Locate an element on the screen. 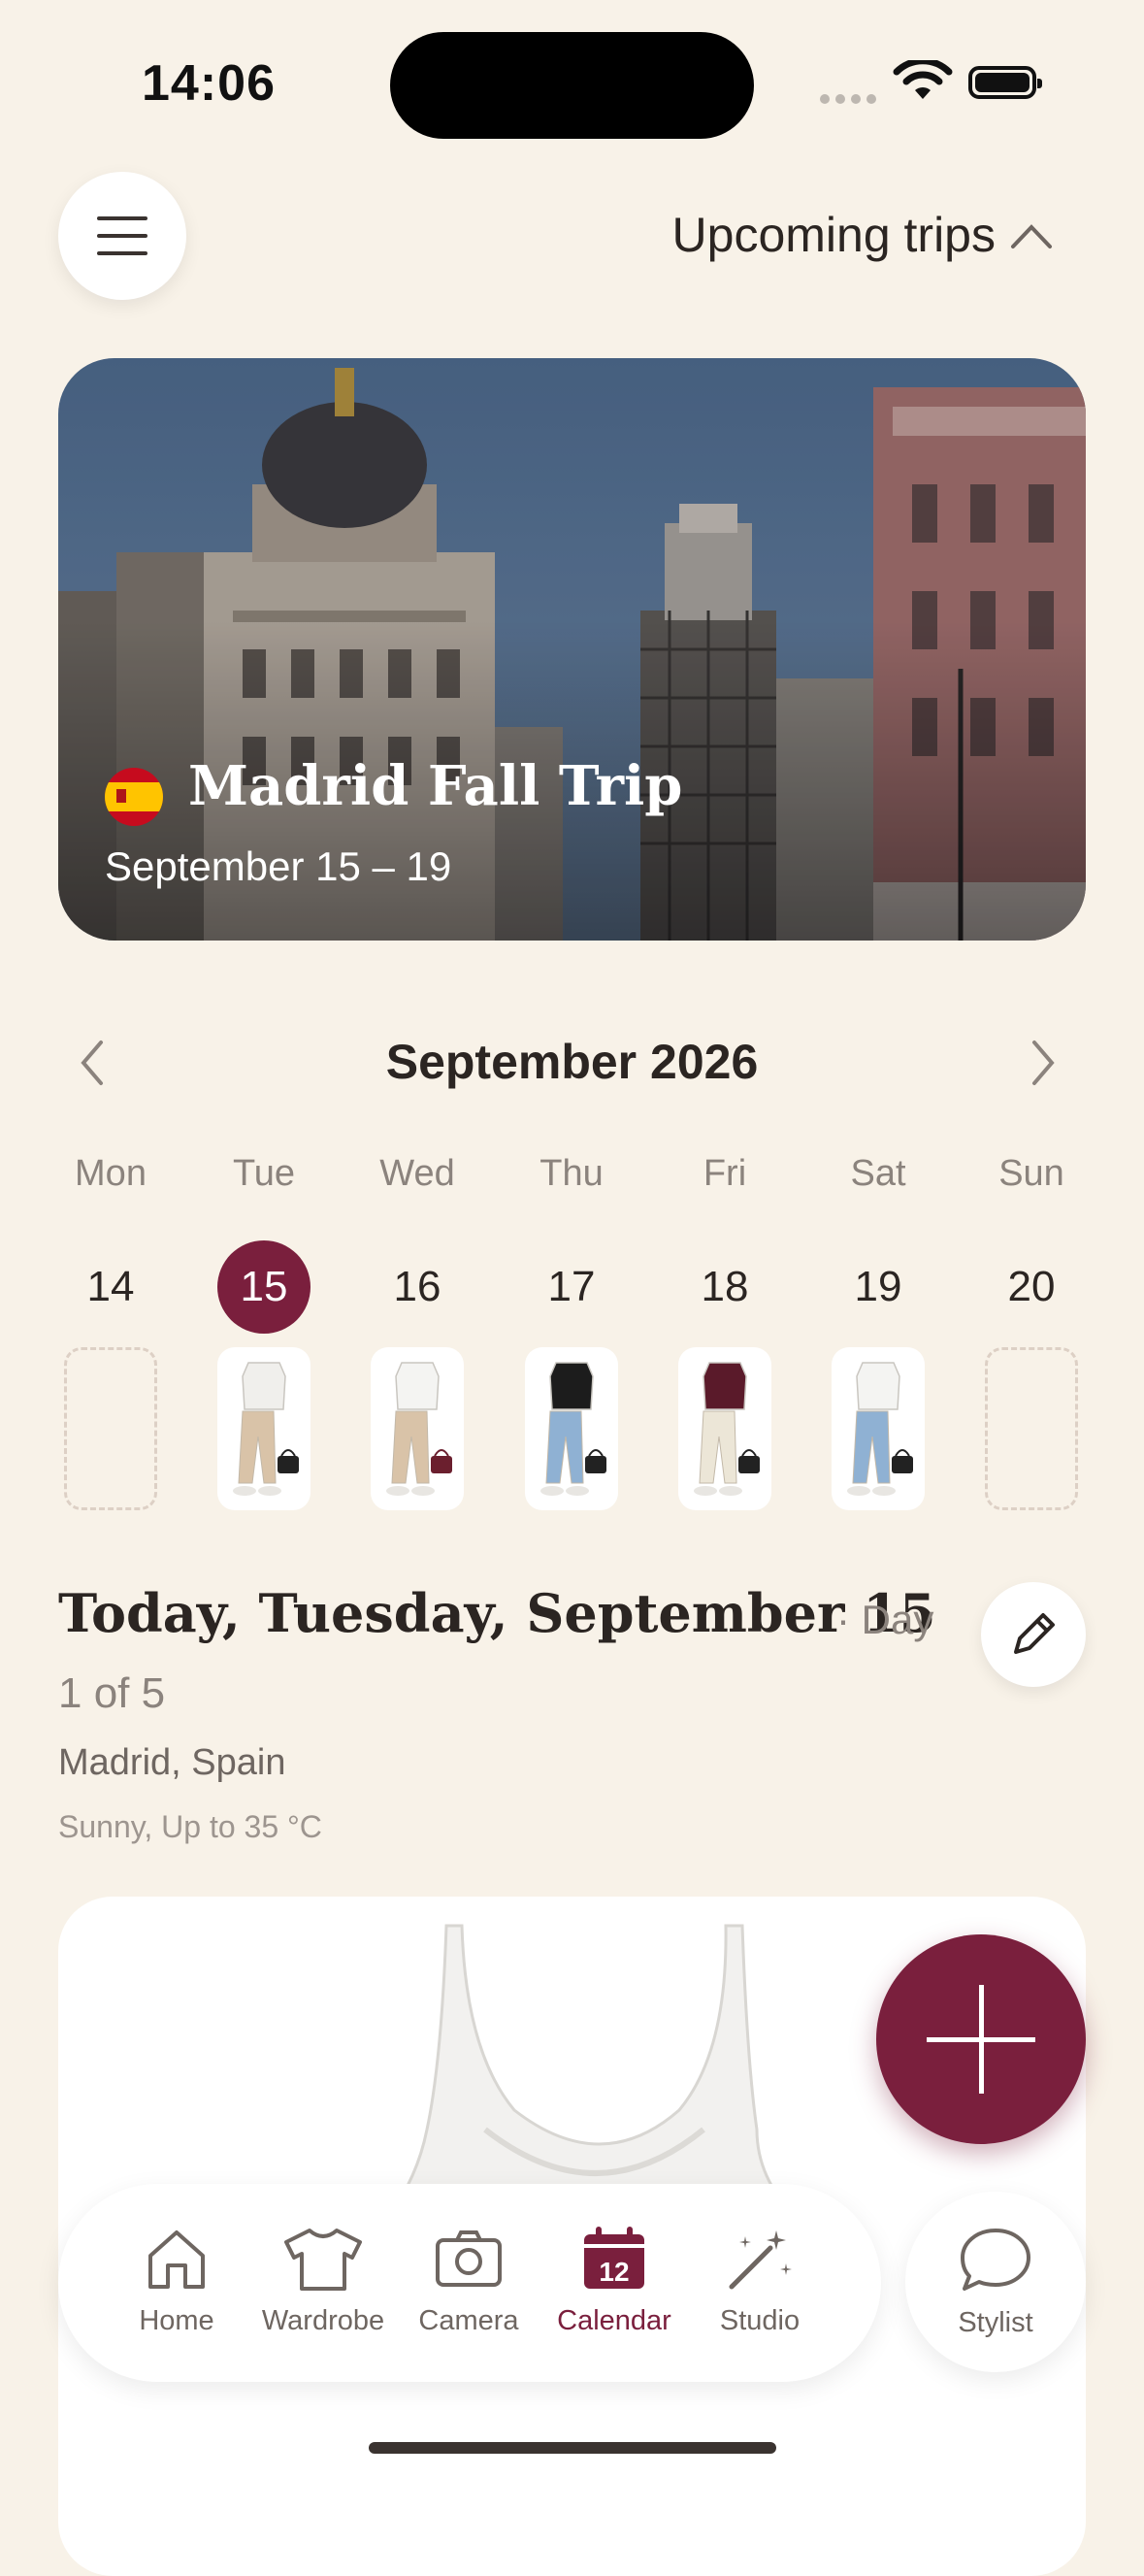 This screenshot has height=2576, width=1144. battery-icon is located at coordinates (1005, 82).